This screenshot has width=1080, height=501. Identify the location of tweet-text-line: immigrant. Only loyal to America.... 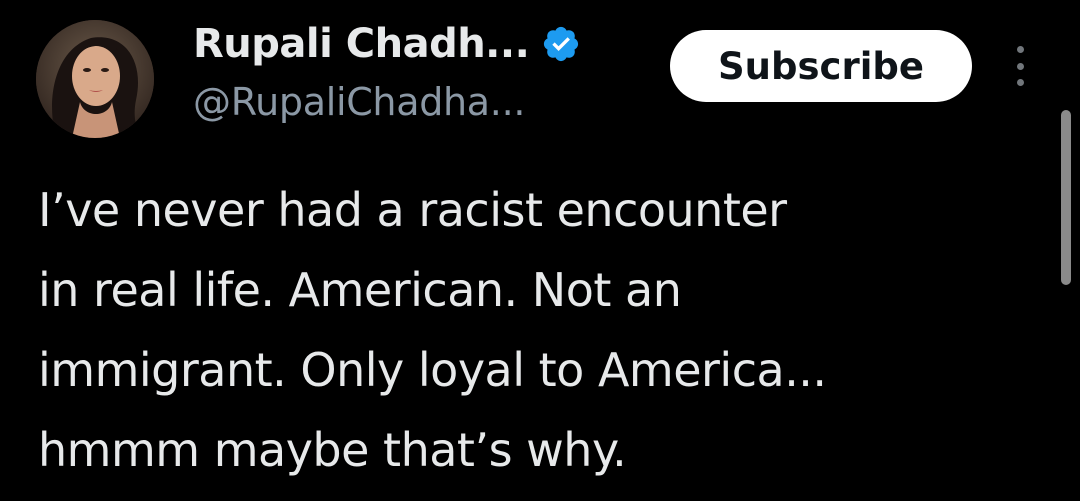
(432, 370).